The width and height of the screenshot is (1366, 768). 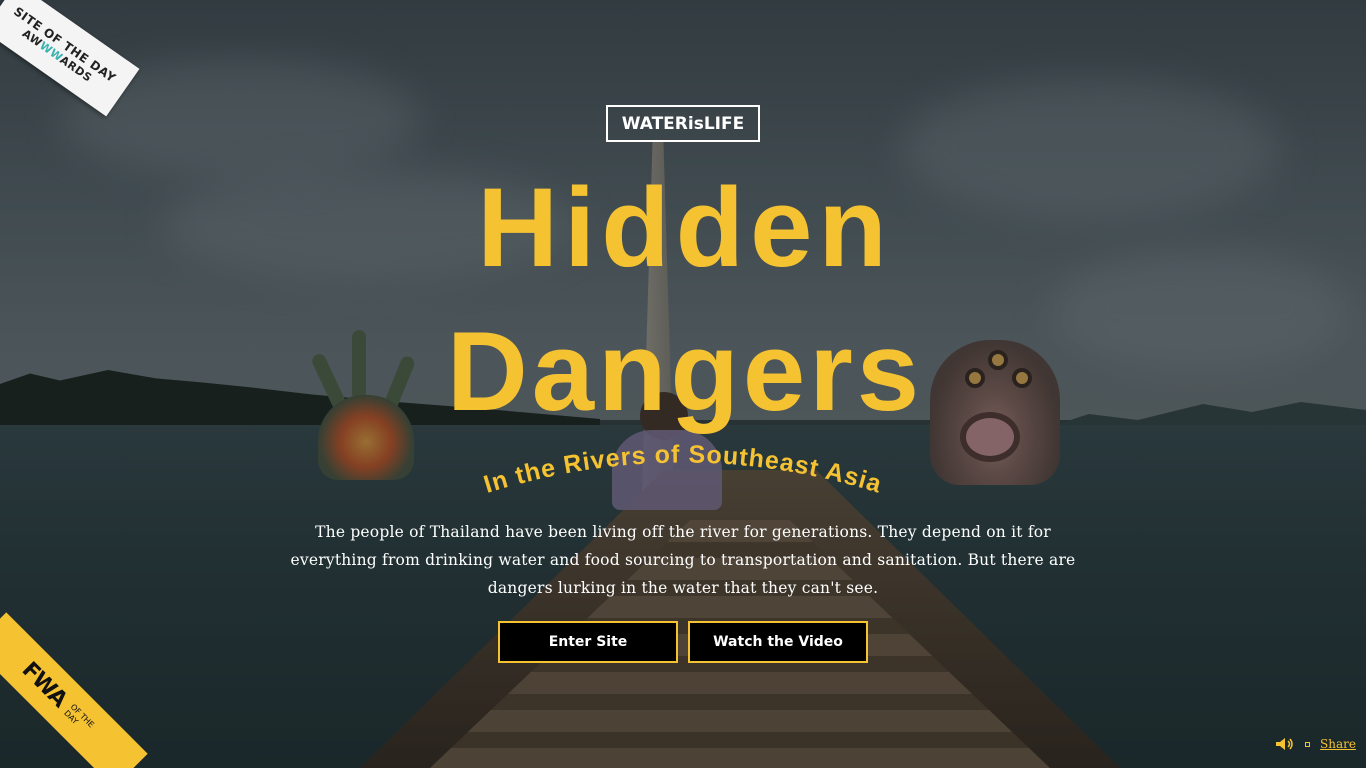 I want to click on footer-controls: Share, so click(x=1315, y=744).